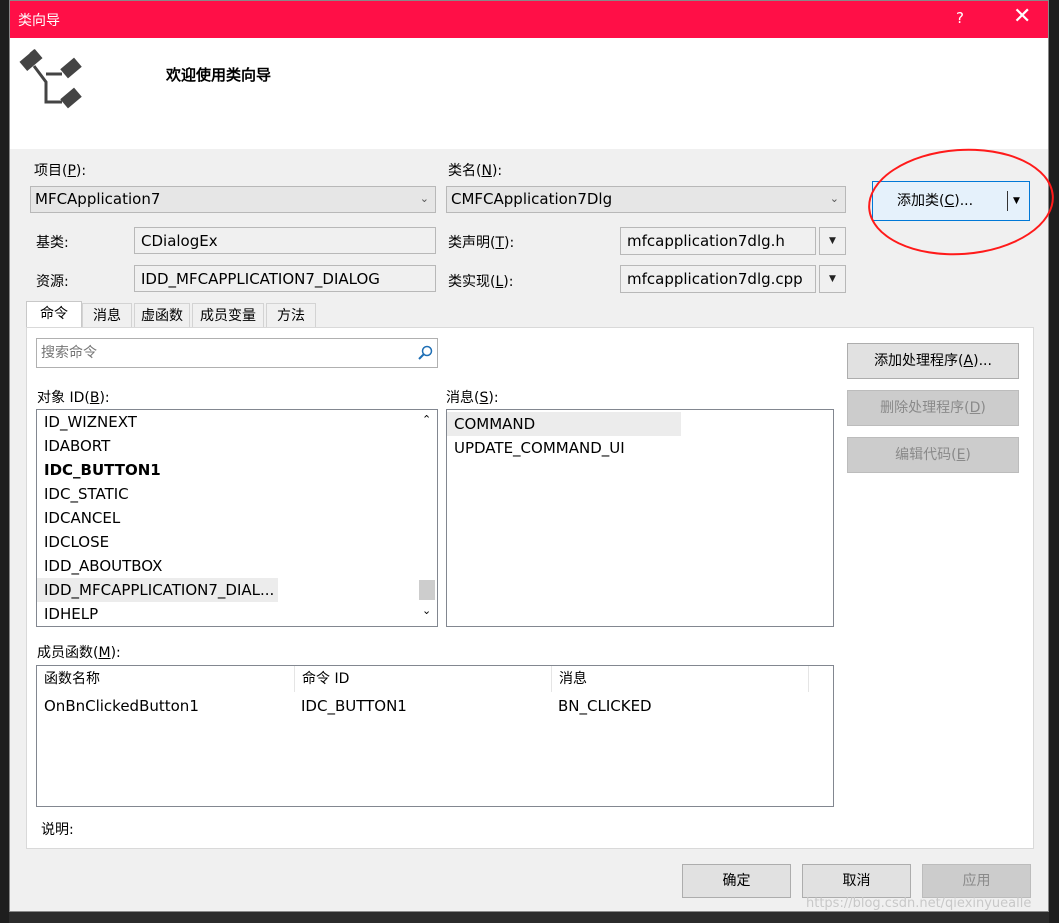 Image resolution: width=1059 pixels, height=923 pixels. I want to click on messages-list: COMMAND UPDATE_COMMAND_UI, so click(640, 518).